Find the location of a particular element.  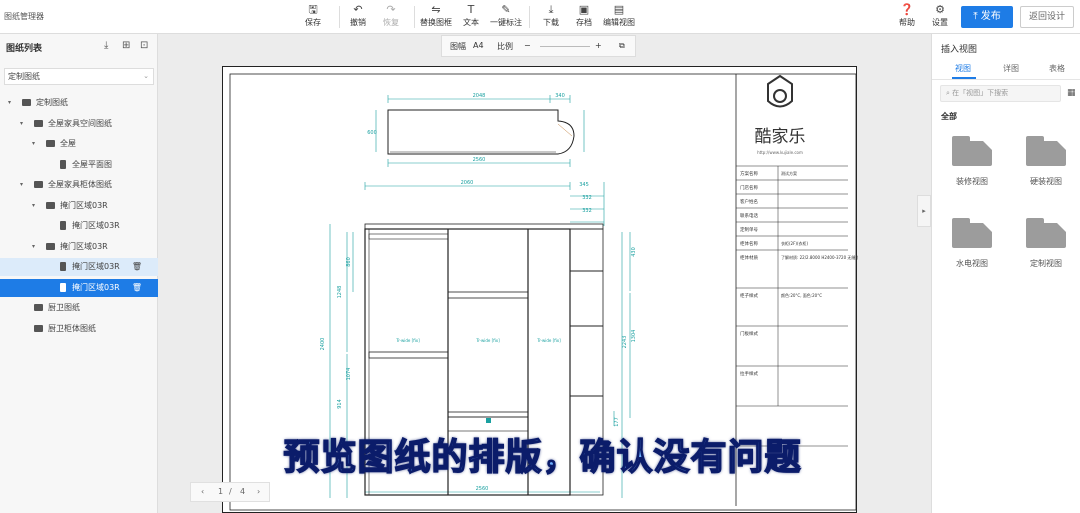

brand-url: http://www.kujiale.com is located at coordinates (780, 152).